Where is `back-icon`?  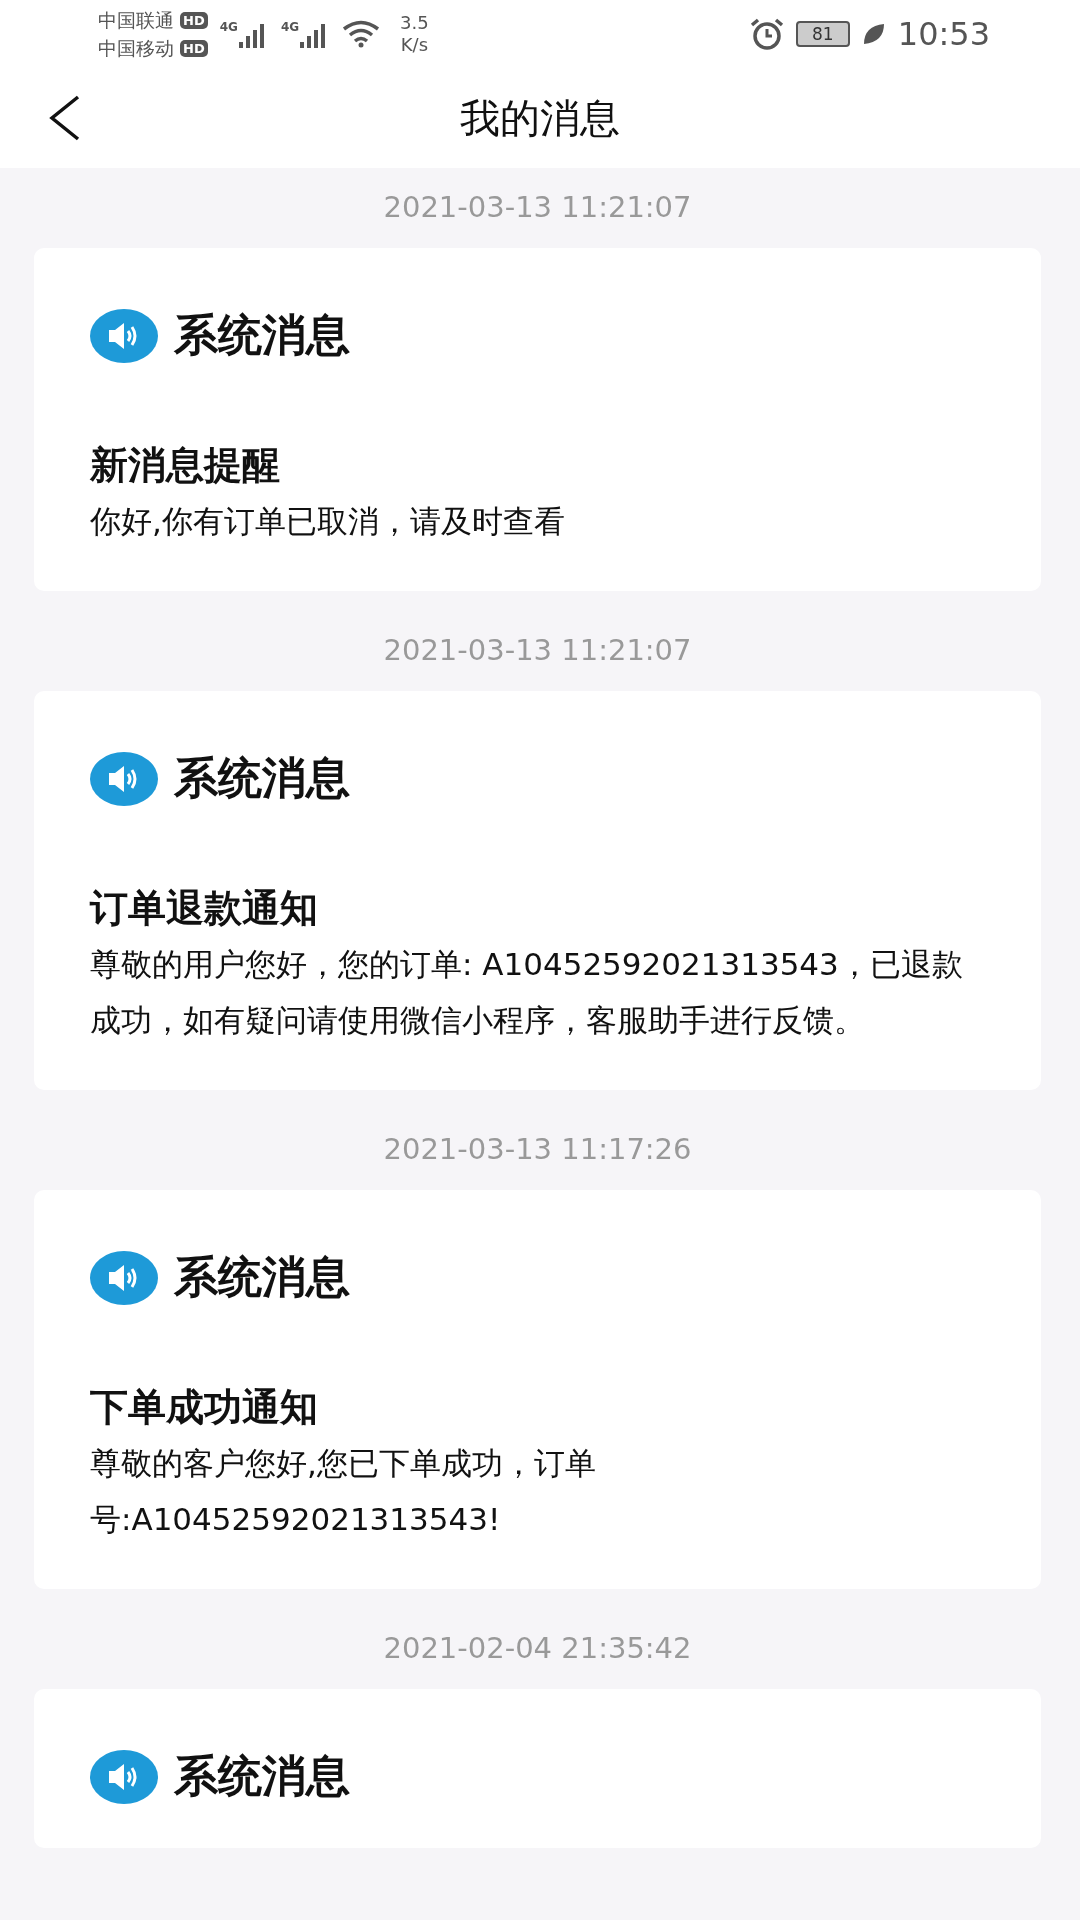
back-icon is located at coordinates (65, 118).